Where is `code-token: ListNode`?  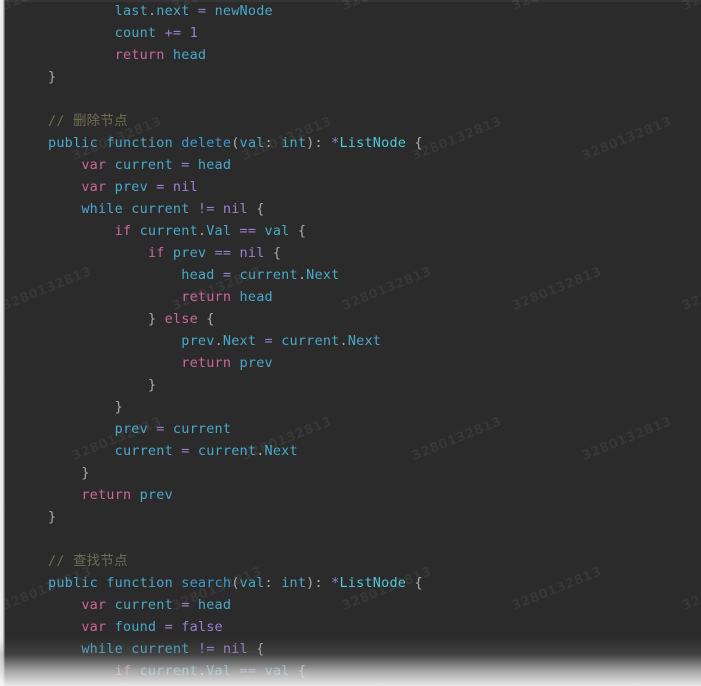
code-token: ListNode is located at coordinates (373, 583).